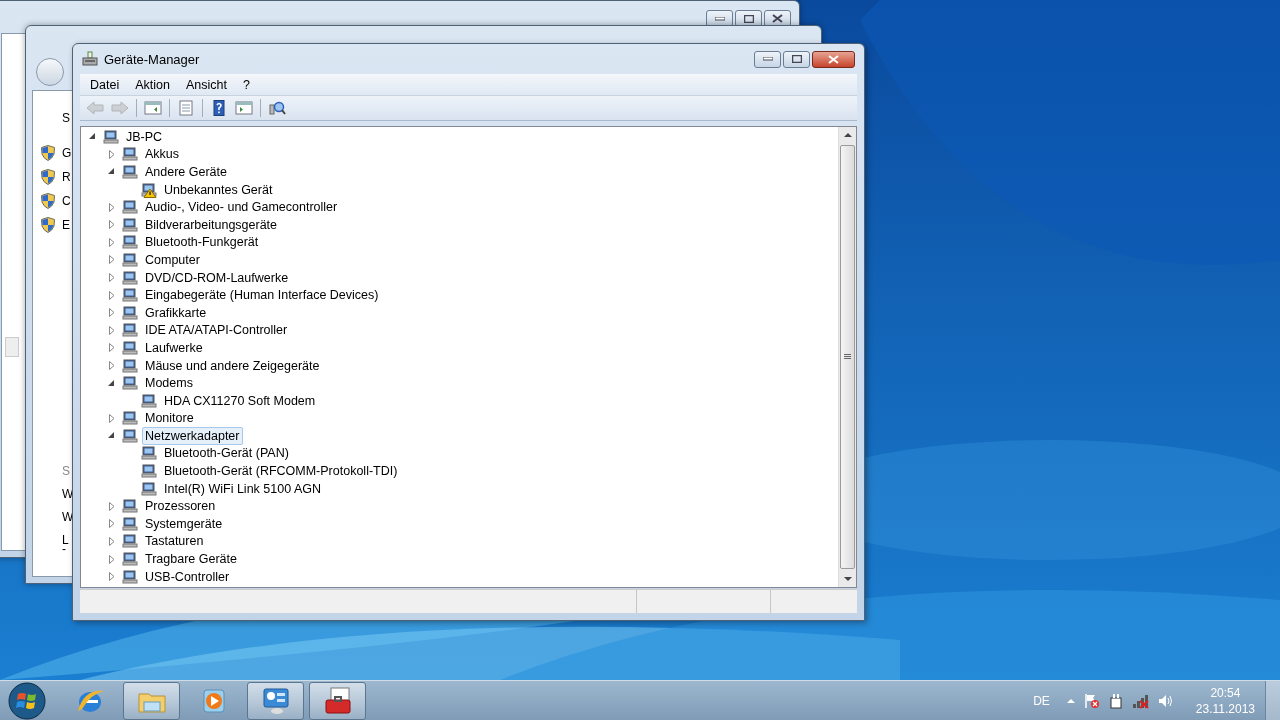  Describe the element at coordinates (218, 189) in the screenshot. I see `tree-item: Unbekanntes Gerät` at that location.